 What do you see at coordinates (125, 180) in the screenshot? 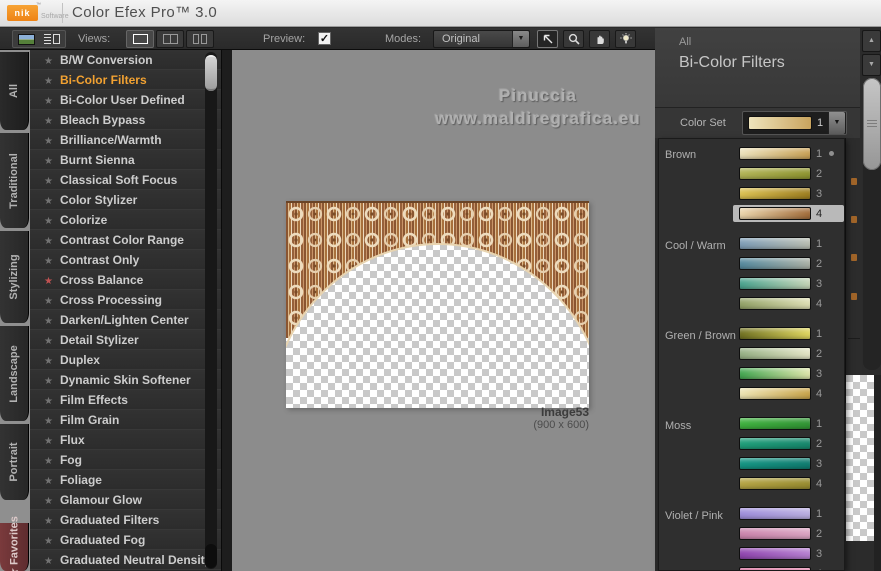
I see `filter-item: ★ Classical Soft Focus` at bounding box center [125, 180].